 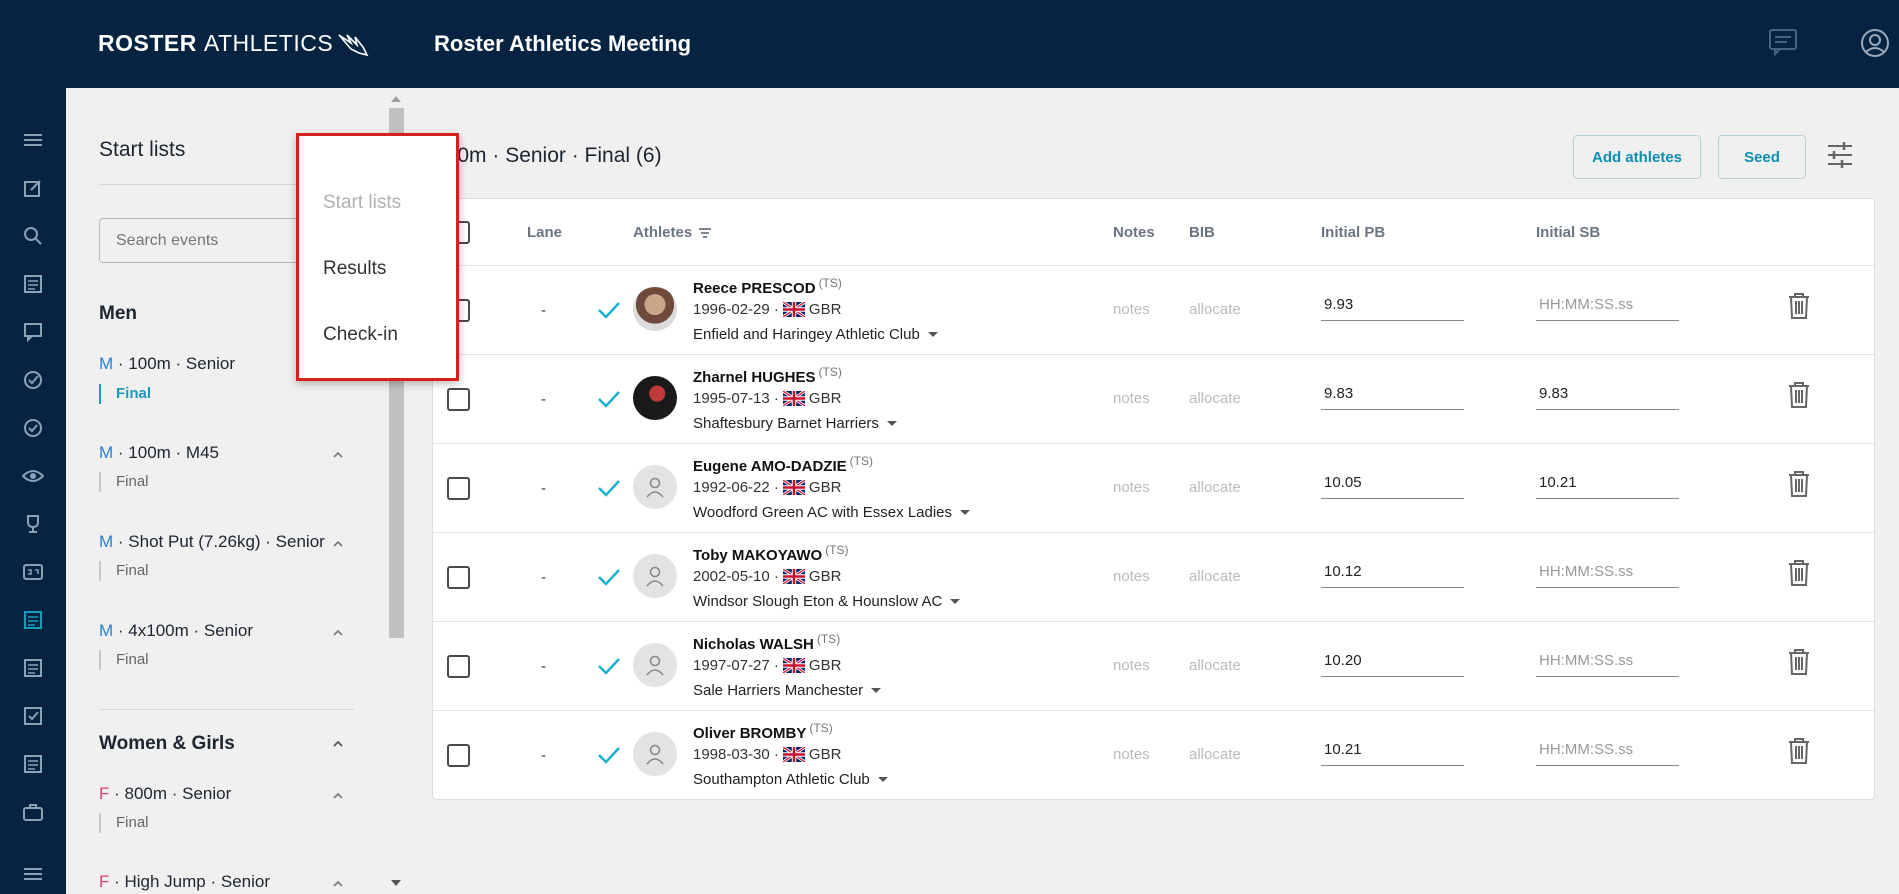 I want to click on search-events-input, so click(x=214, y=240).